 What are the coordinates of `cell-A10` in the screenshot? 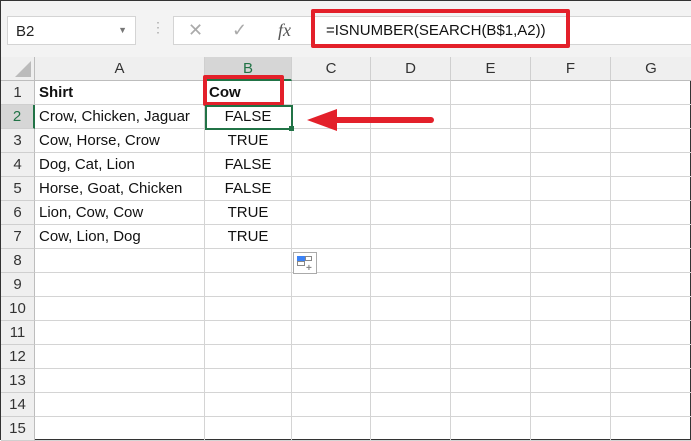 It's located at (120, 309).